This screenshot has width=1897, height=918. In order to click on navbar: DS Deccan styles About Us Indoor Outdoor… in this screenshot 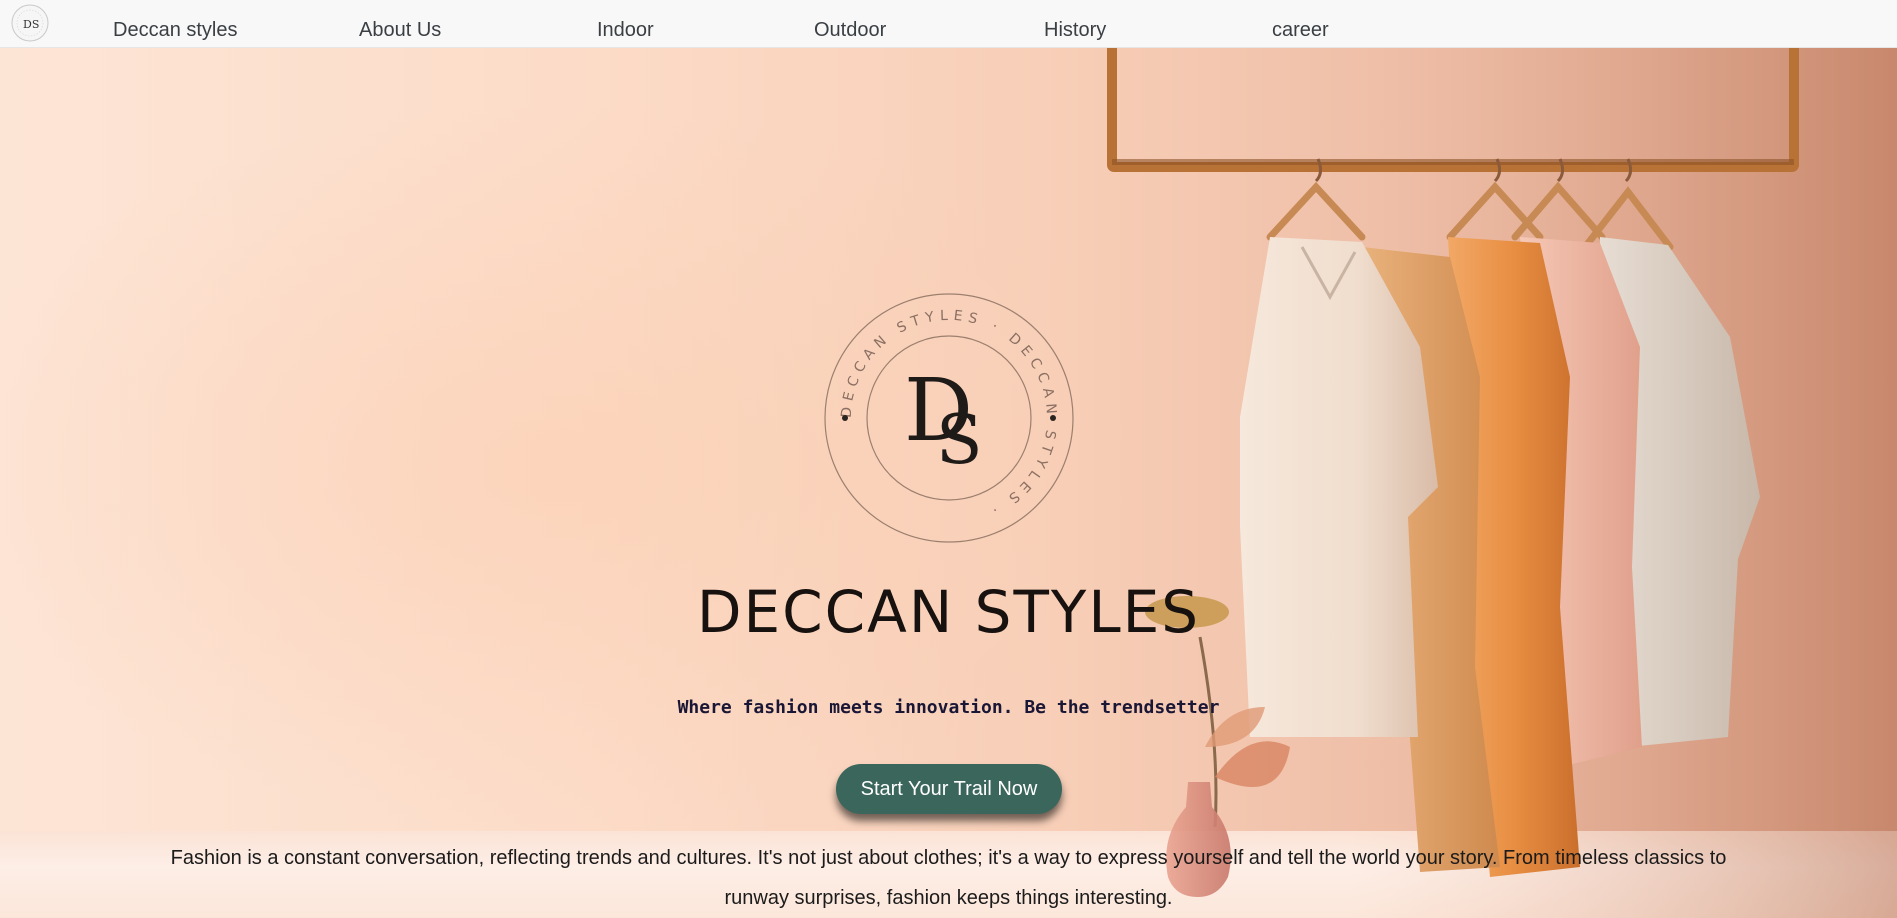, I will do `click(948, 24)`.